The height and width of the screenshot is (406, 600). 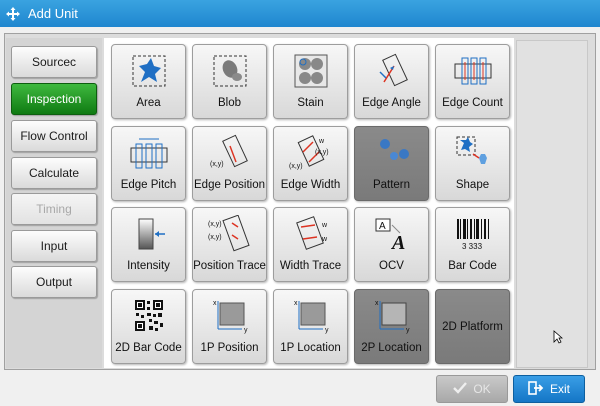 What do you see at coordinates (310, 103) in the screenshot?
I see `tile-label: Stain` at bounding box center [310, 103].